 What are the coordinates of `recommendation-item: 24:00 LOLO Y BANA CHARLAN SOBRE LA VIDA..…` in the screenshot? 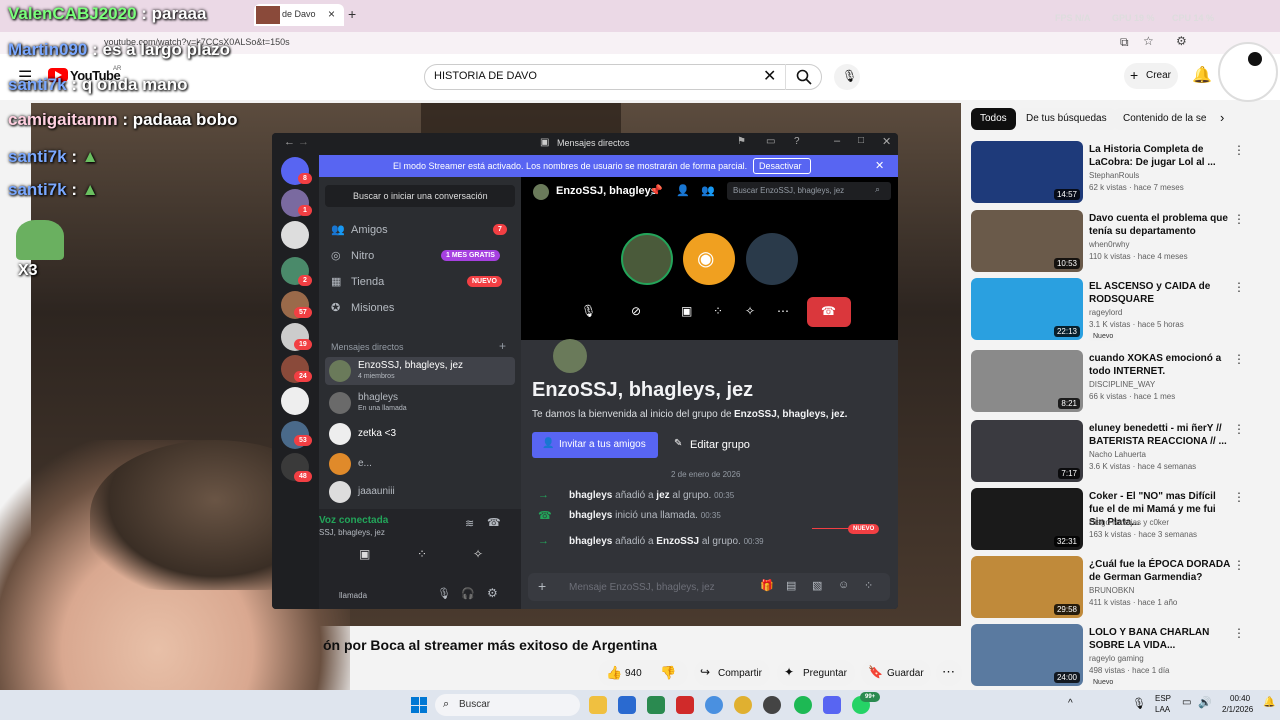 It's located at (1121, 656).